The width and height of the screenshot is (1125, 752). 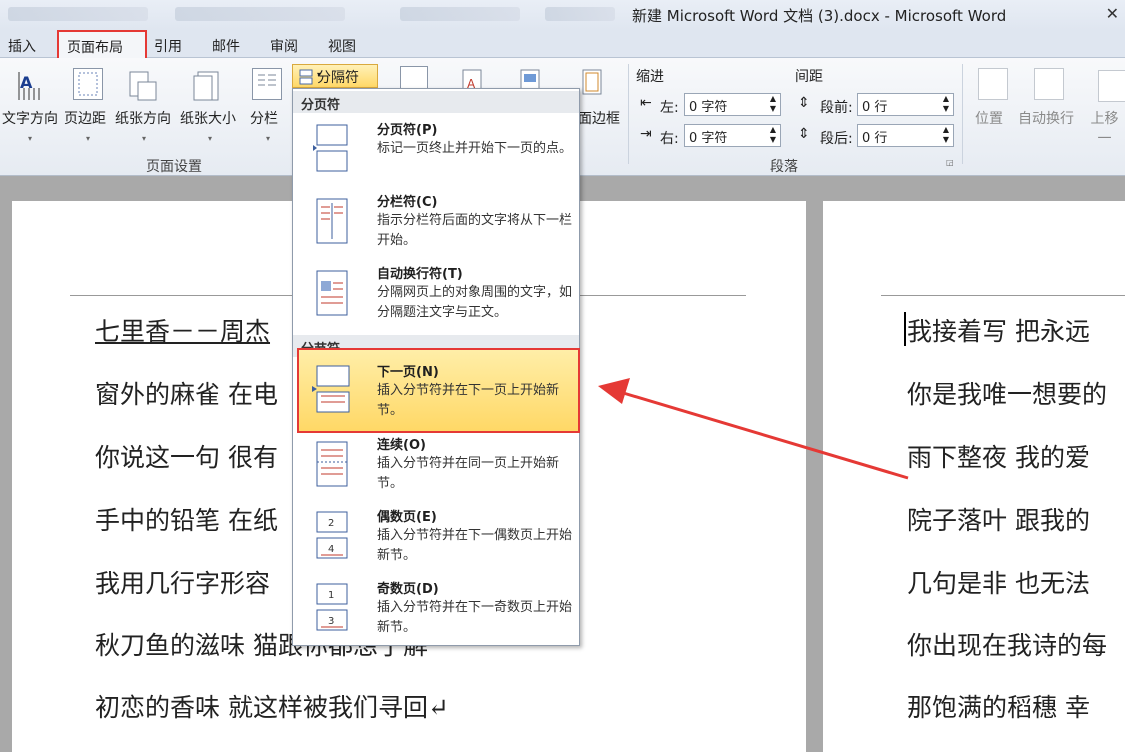 I want to click on page-break-icon, so click(x=330, y=148).